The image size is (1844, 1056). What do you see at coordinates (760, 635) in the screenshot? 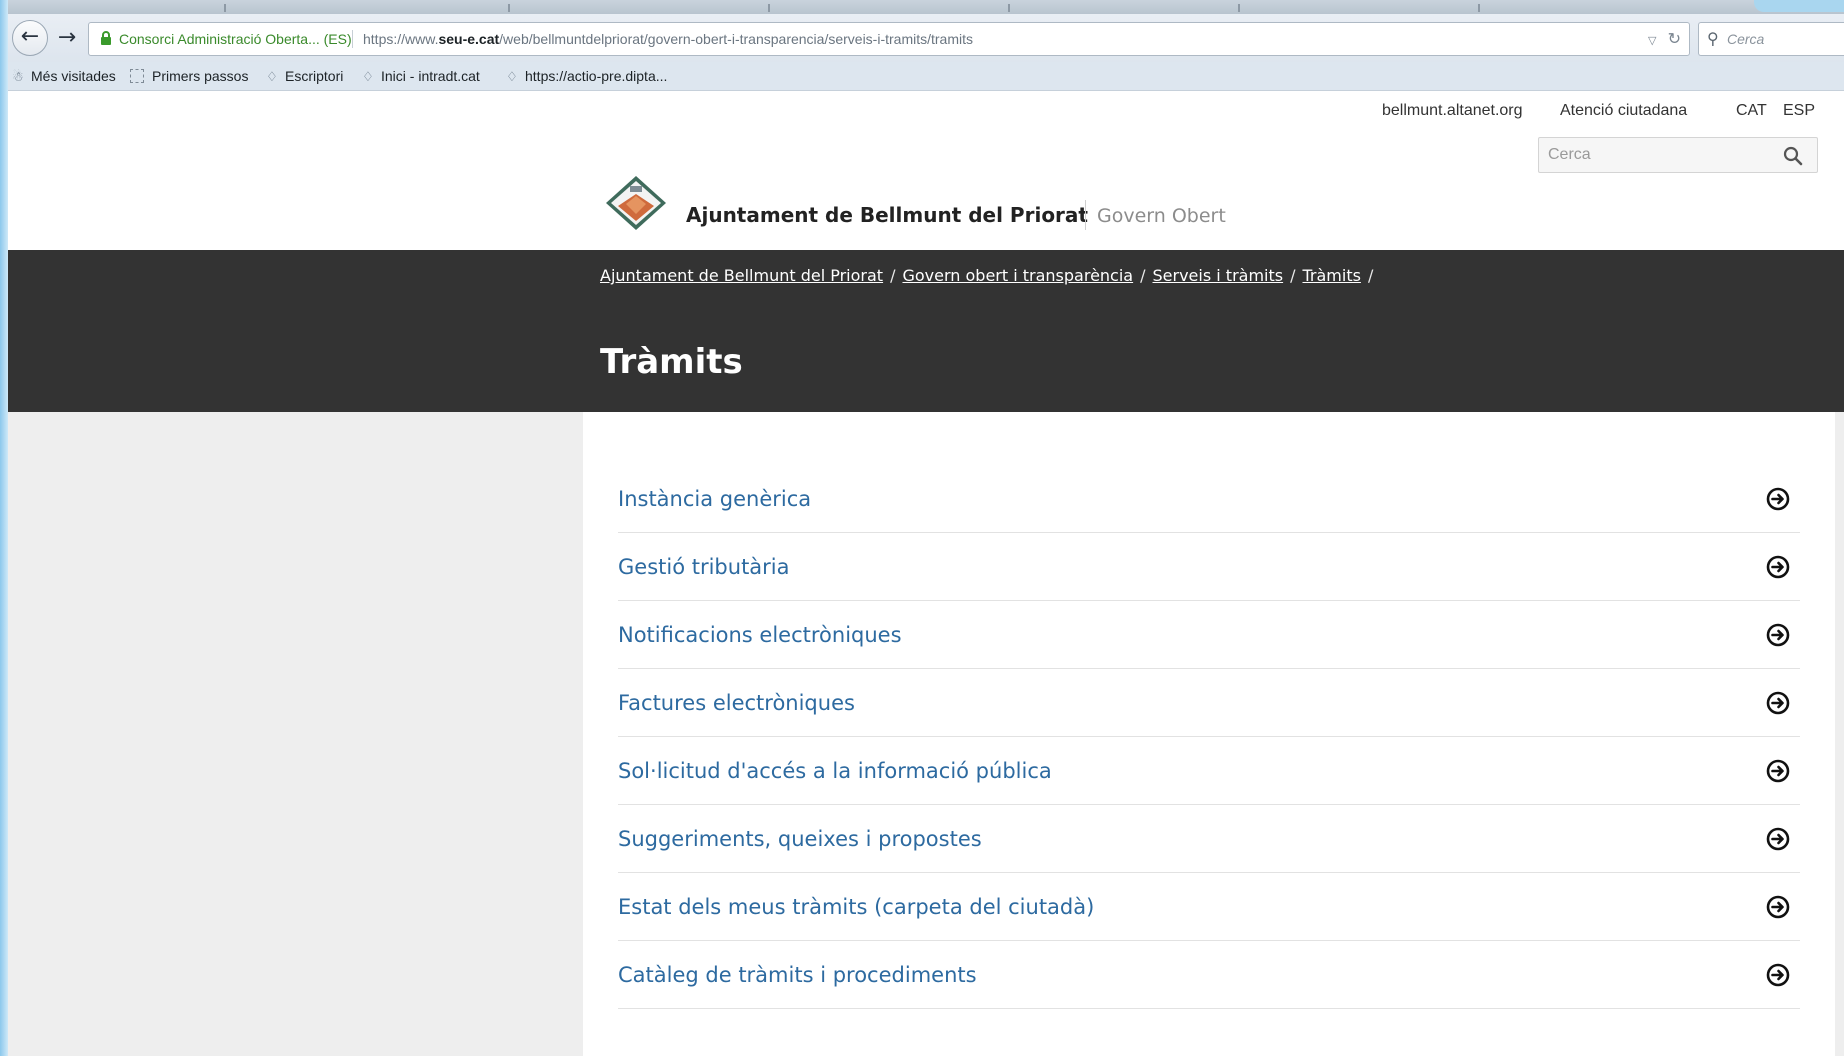
I see `procedure-link: Notificacions electròniques` at bounding box center [760, 635].